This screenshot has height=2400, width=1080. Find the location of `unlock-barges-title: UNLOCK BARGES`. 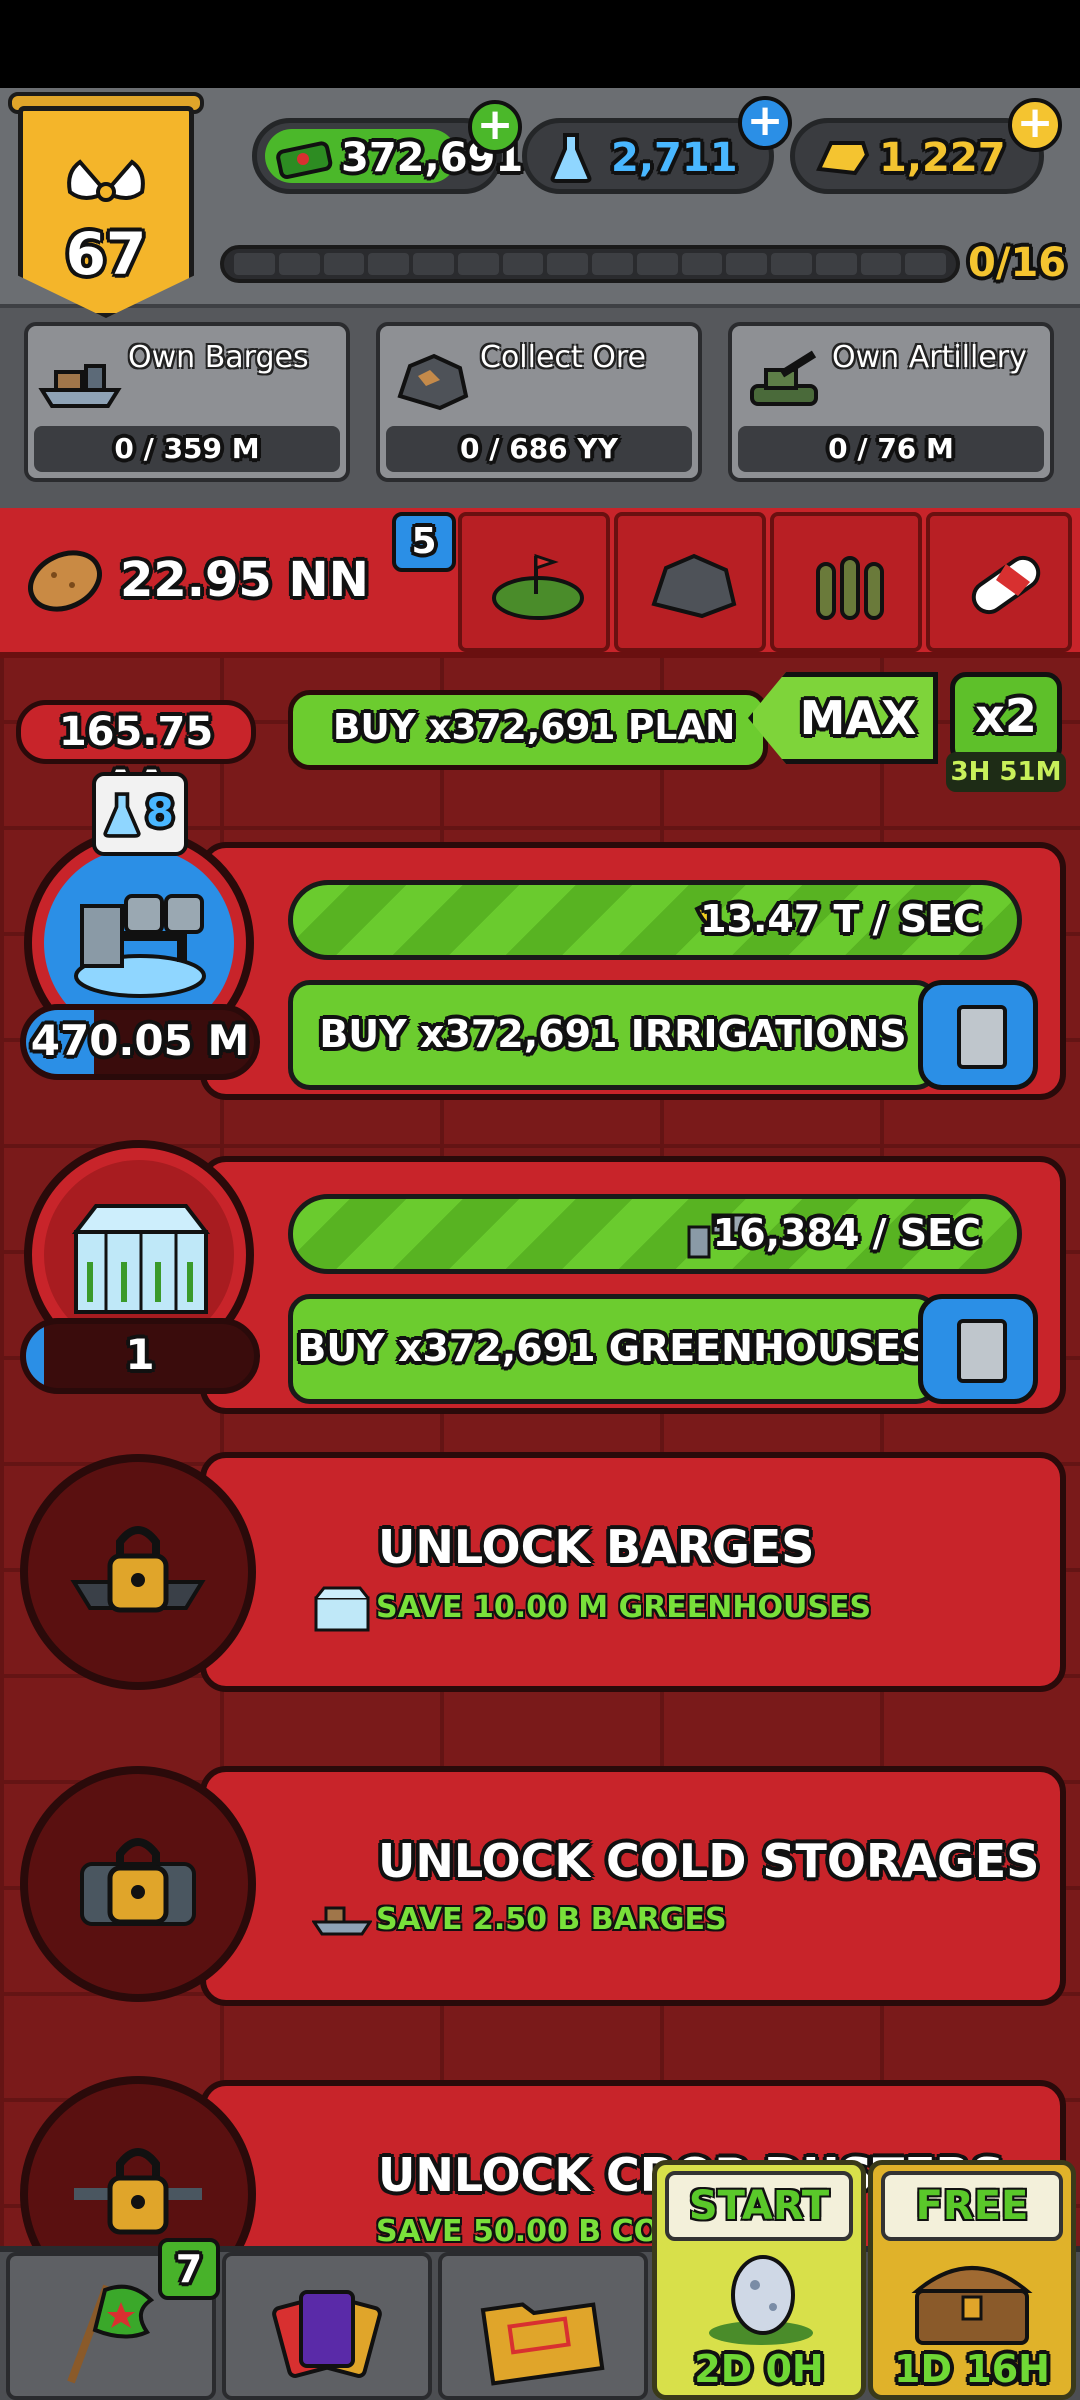

unlock-barges-title: UNLOCK BARGES is located at coordinates (596, 1547).